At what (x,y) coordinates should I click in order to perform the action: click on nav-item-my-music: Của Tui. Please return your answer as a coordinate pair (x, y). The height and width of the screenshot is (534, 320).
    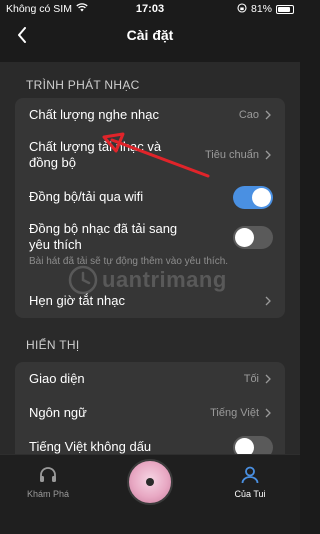
    Looking at the image, I should click on (250, 482).